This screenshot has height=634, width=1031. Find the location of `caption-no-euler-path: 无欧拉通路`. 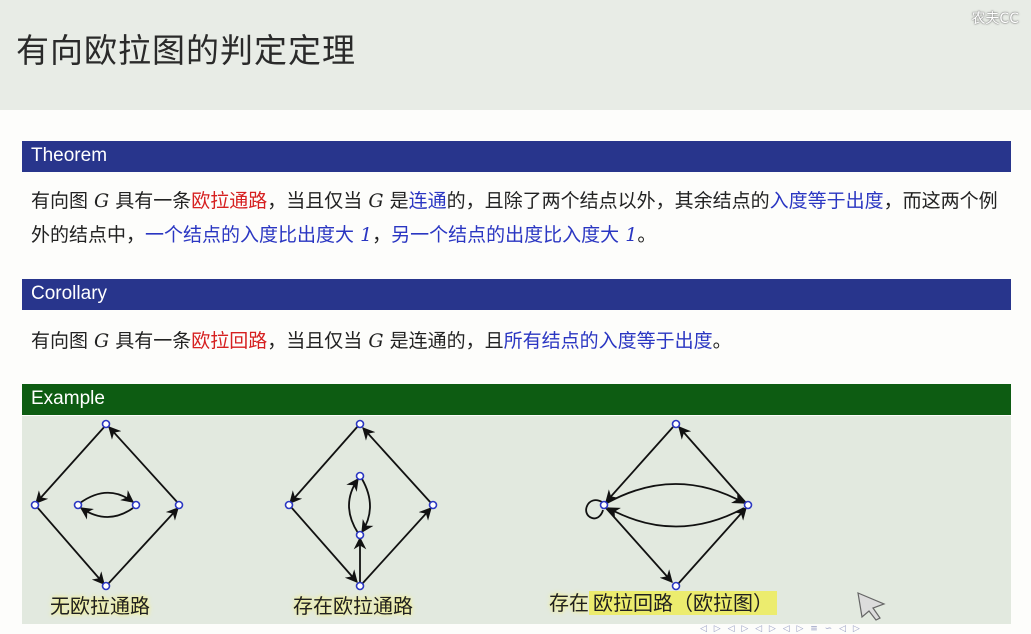

caption-no-euler-path: 无欧拉通路 is located at coordinates (100, 606).